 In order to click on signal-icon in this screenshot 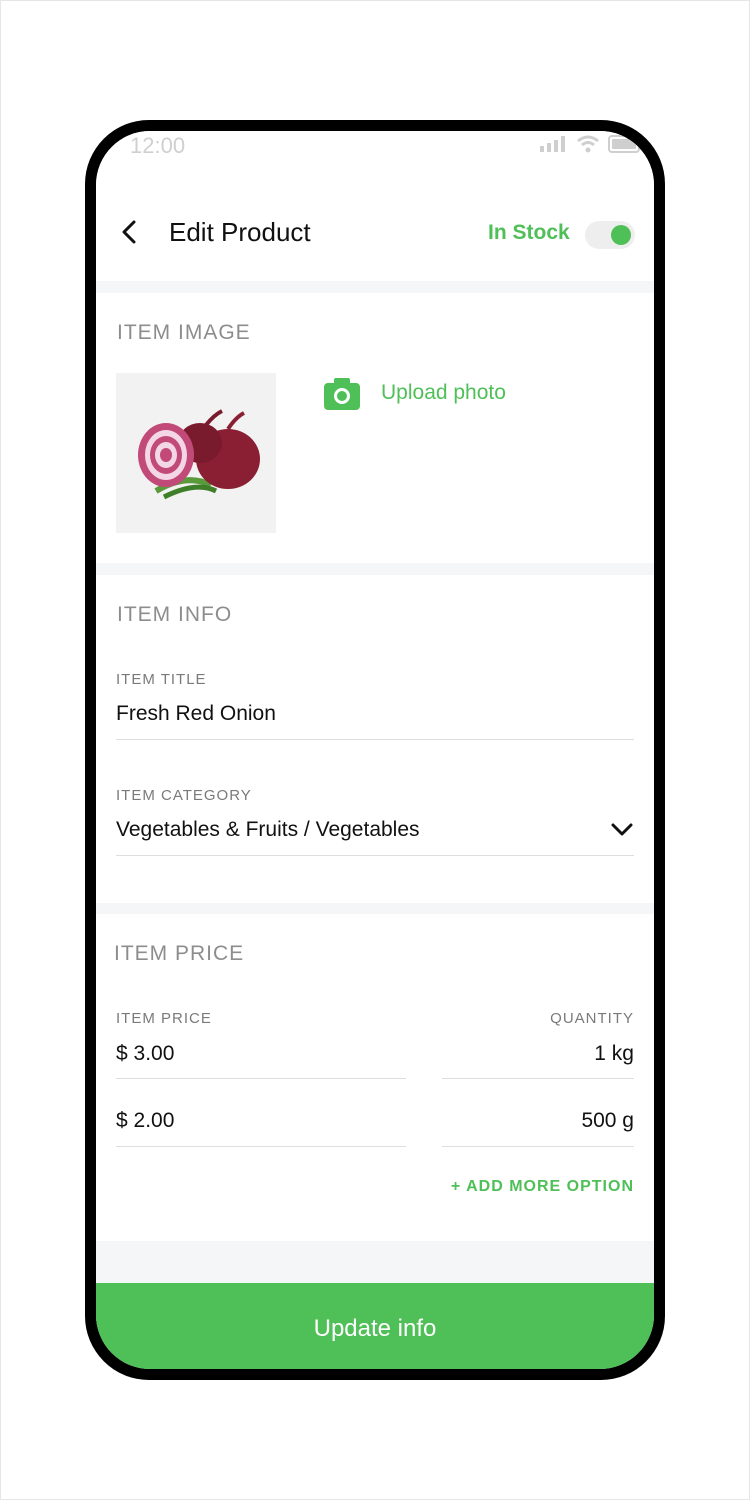, I will do `click(552, 144)`.